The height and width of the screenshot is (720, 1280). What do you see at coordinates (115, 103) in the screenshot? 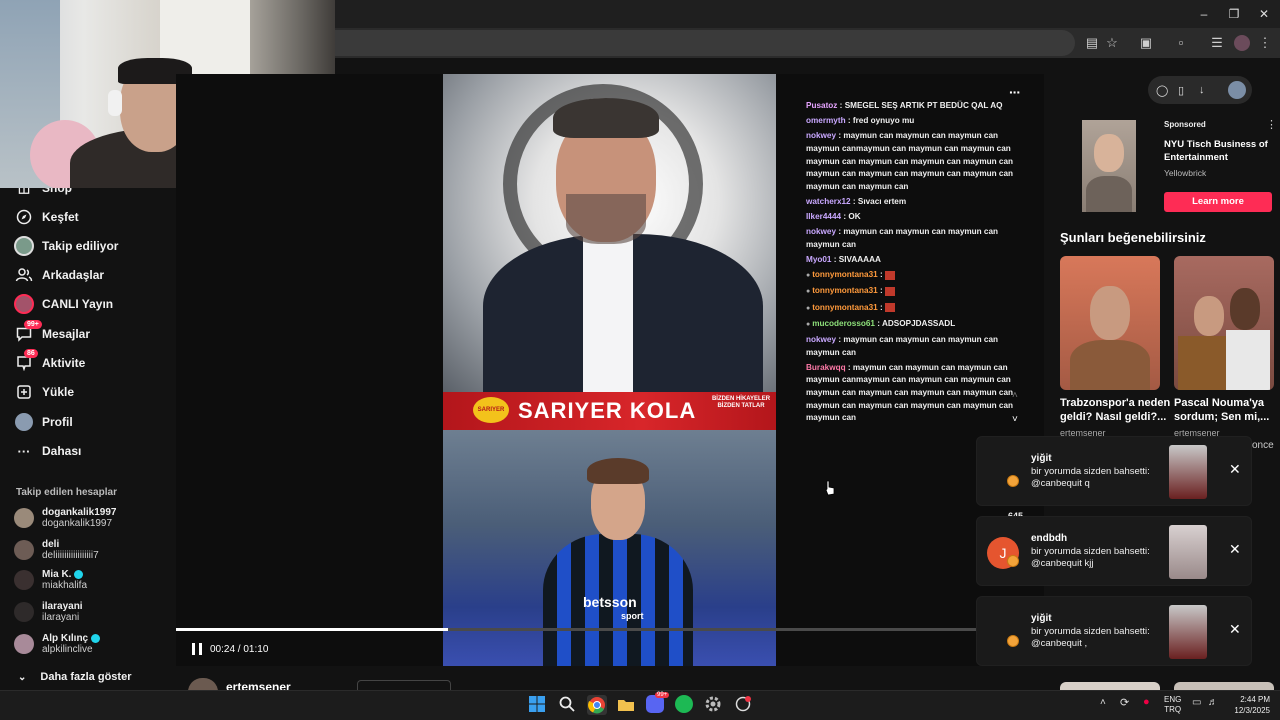
I see `headphone-left` at bounding box center [115, 103].